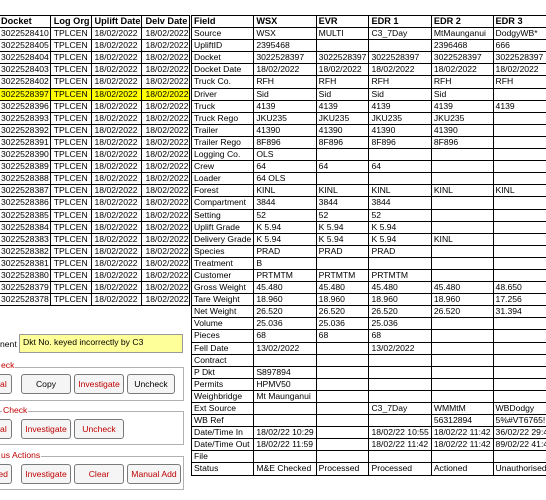 The width and height of the screenshot is (546, 500). Describe the element at coordinates (95, 58) in the screenshot. I see `docket-row: 3022528404 TPLCEN 18/02/2022 18/02/2022` at that location.